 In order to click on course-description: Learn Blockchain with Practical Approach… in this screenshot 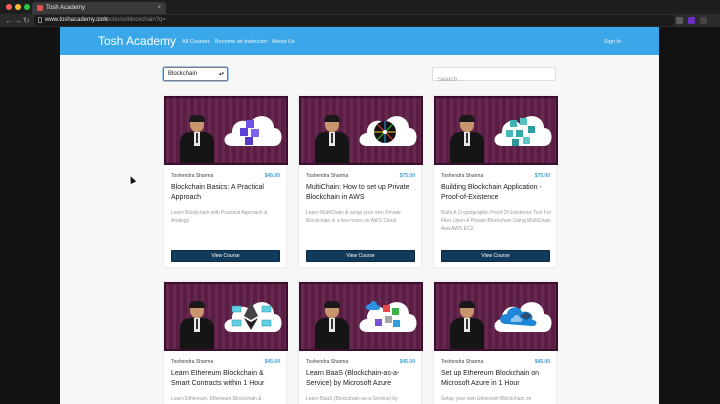, I will do `click(219, 217)`.